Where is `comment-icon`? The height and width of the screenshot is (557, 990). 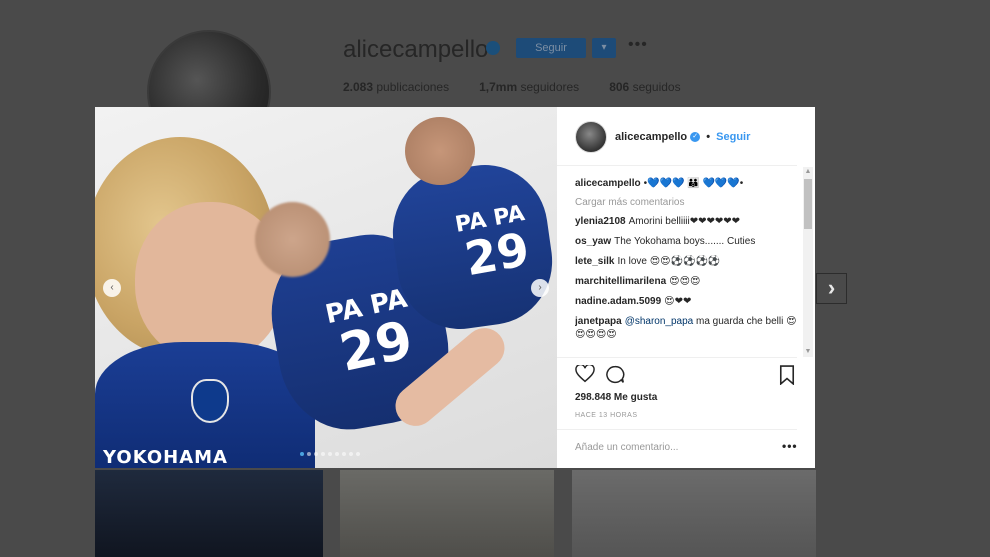 comment-icon is located at coordinates (615, 374).